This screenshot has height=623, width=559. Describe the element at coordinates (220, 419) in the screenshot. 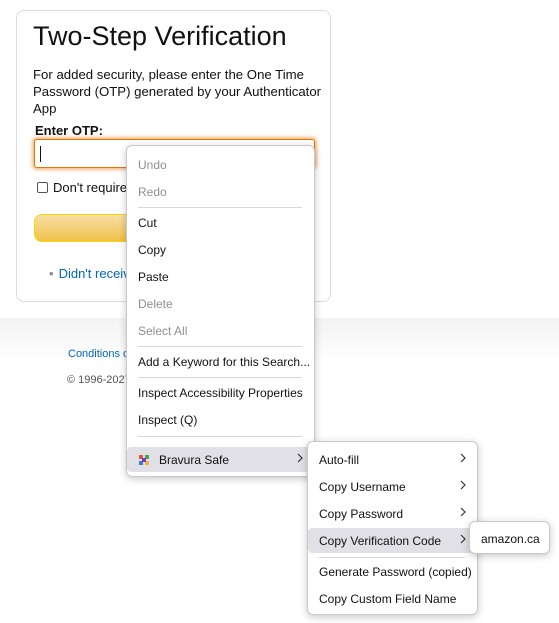

I see `menu-item-inspect: Inspect (Q)` at that location.